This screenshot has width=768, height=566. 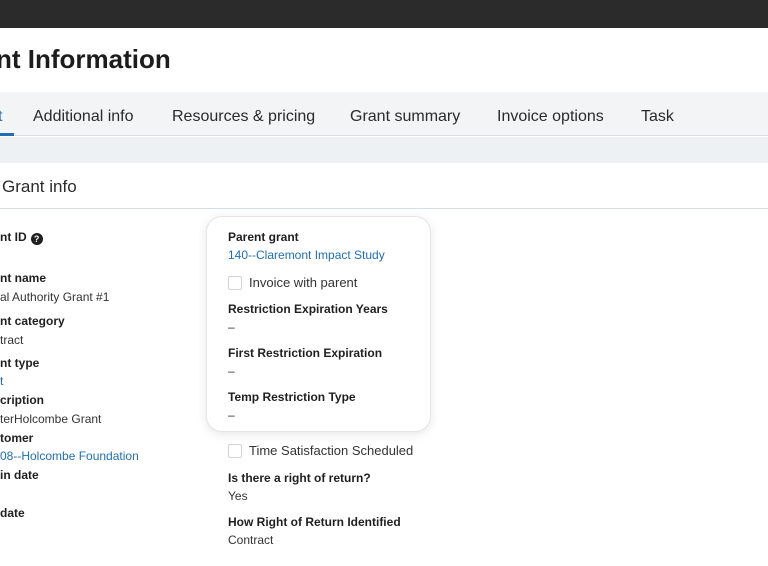 What do you see at coordinates (69, 456) in the screenshot?
I see `customer-link: 08--Holcombe Foundation` at bounding box center [69, 456].